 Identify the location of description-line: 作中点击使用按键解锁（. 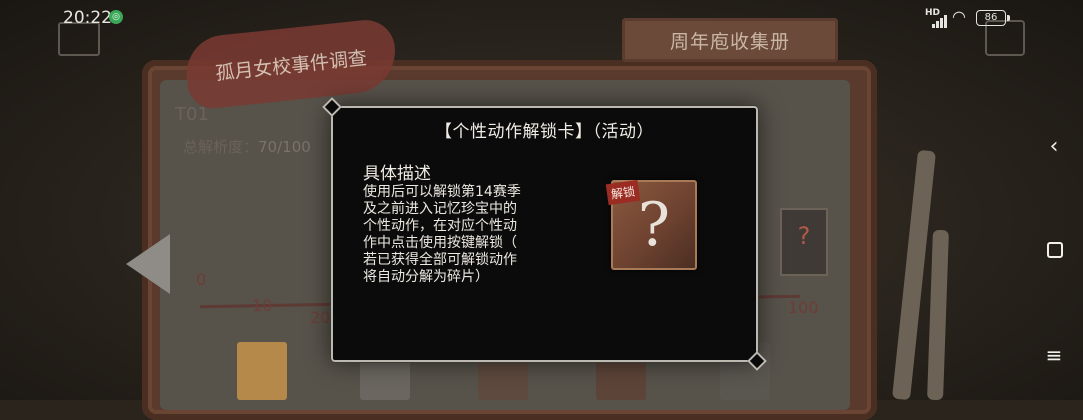
(440, 243).